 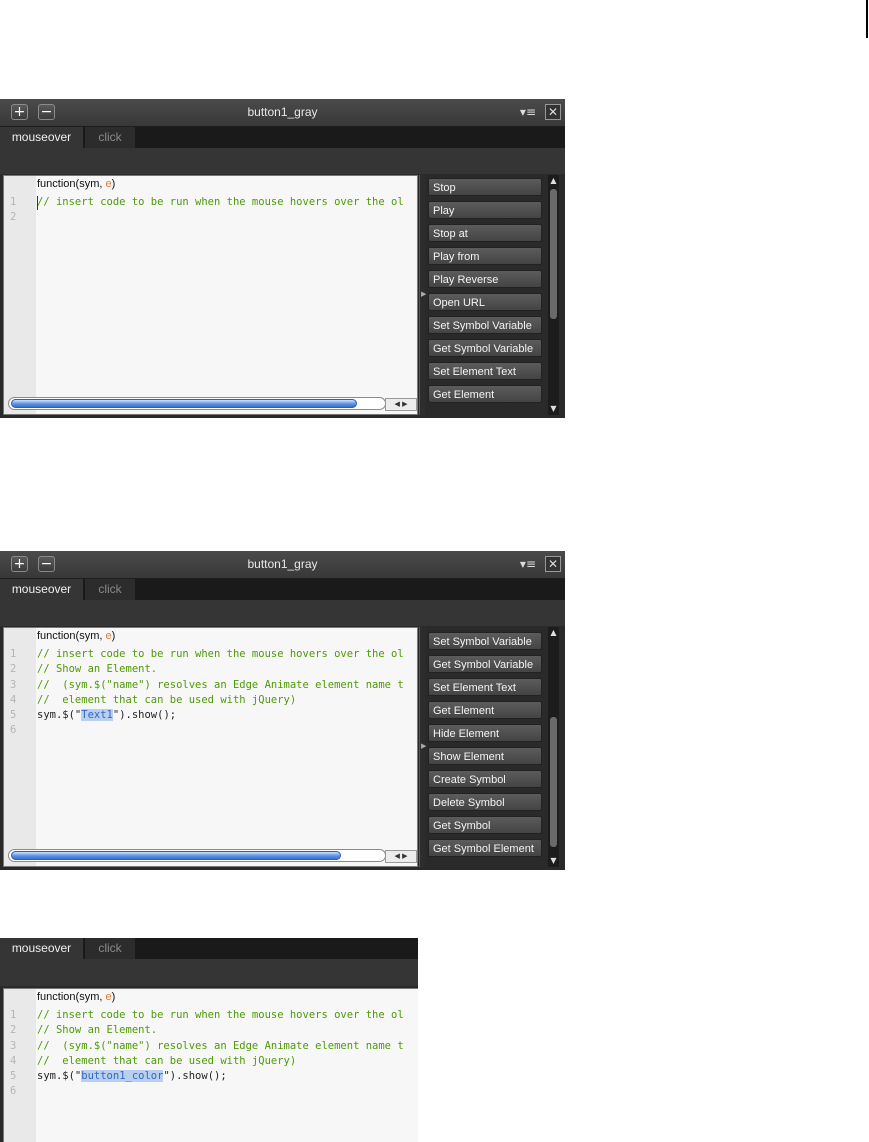 What do you see at coordinates (485, 233) in the screenshot?
I see `snippet-button: Stop at` at bounding box center [485, 233].